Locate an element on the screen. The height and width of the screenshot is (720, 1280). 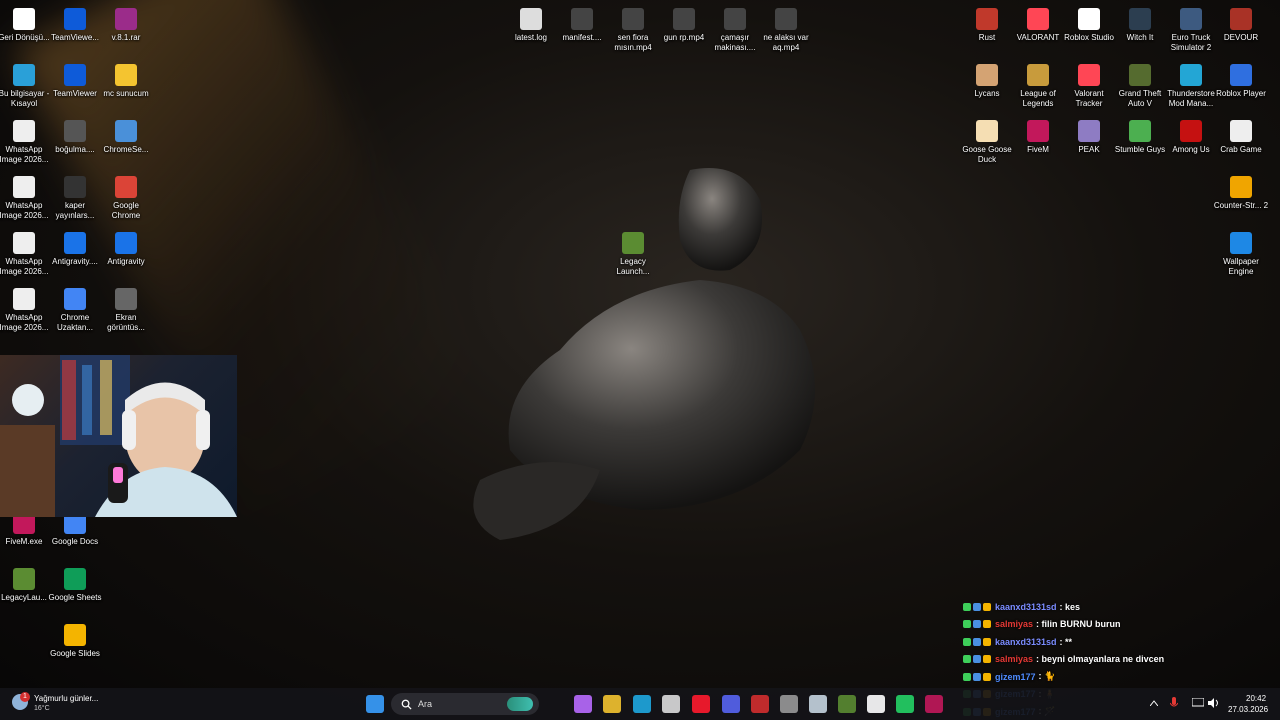
clock-time: 20:42 is located at coordinates (1256, 698).